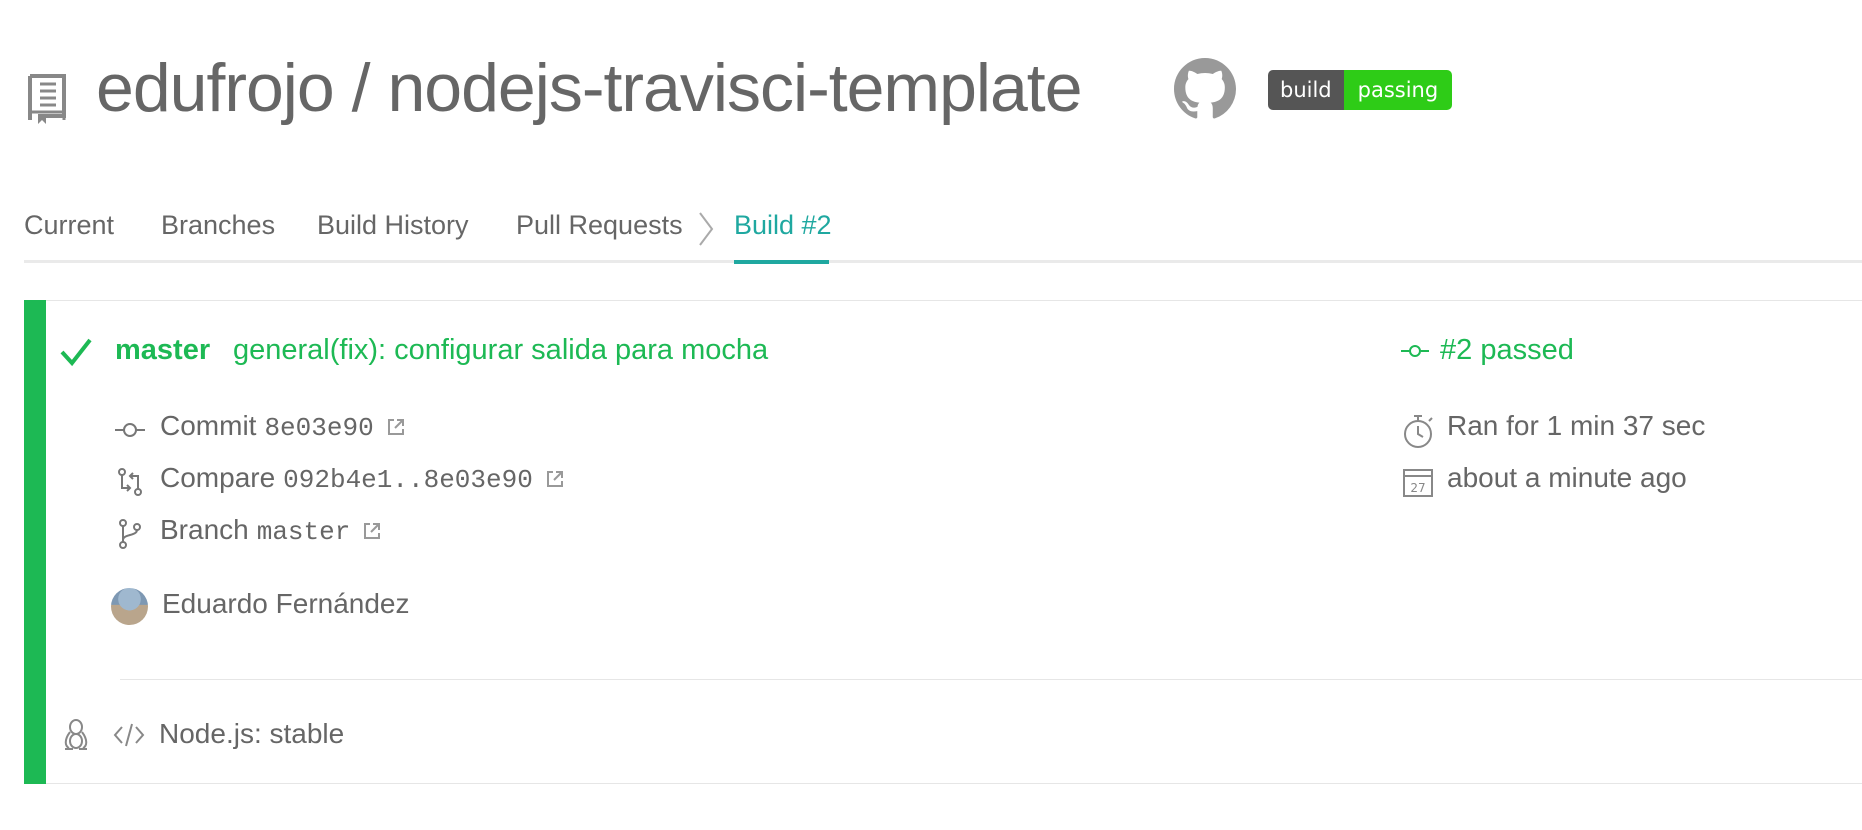 This screenshot has width=1862, height=830. I want to click on page-title: edufrojo / nodejs-travisci-template, so click(589, 88).